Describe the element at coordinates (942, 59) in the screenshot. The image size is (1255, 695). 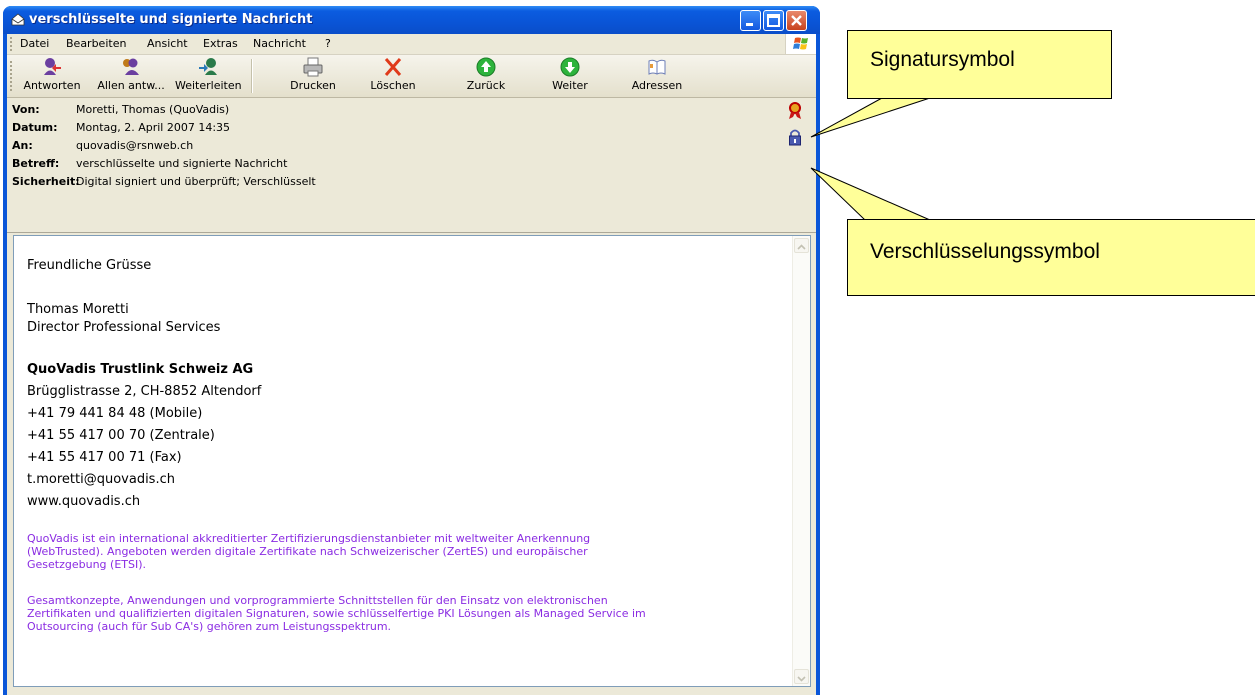
I see `signature-callout-label: Signatursymbol` at that location.